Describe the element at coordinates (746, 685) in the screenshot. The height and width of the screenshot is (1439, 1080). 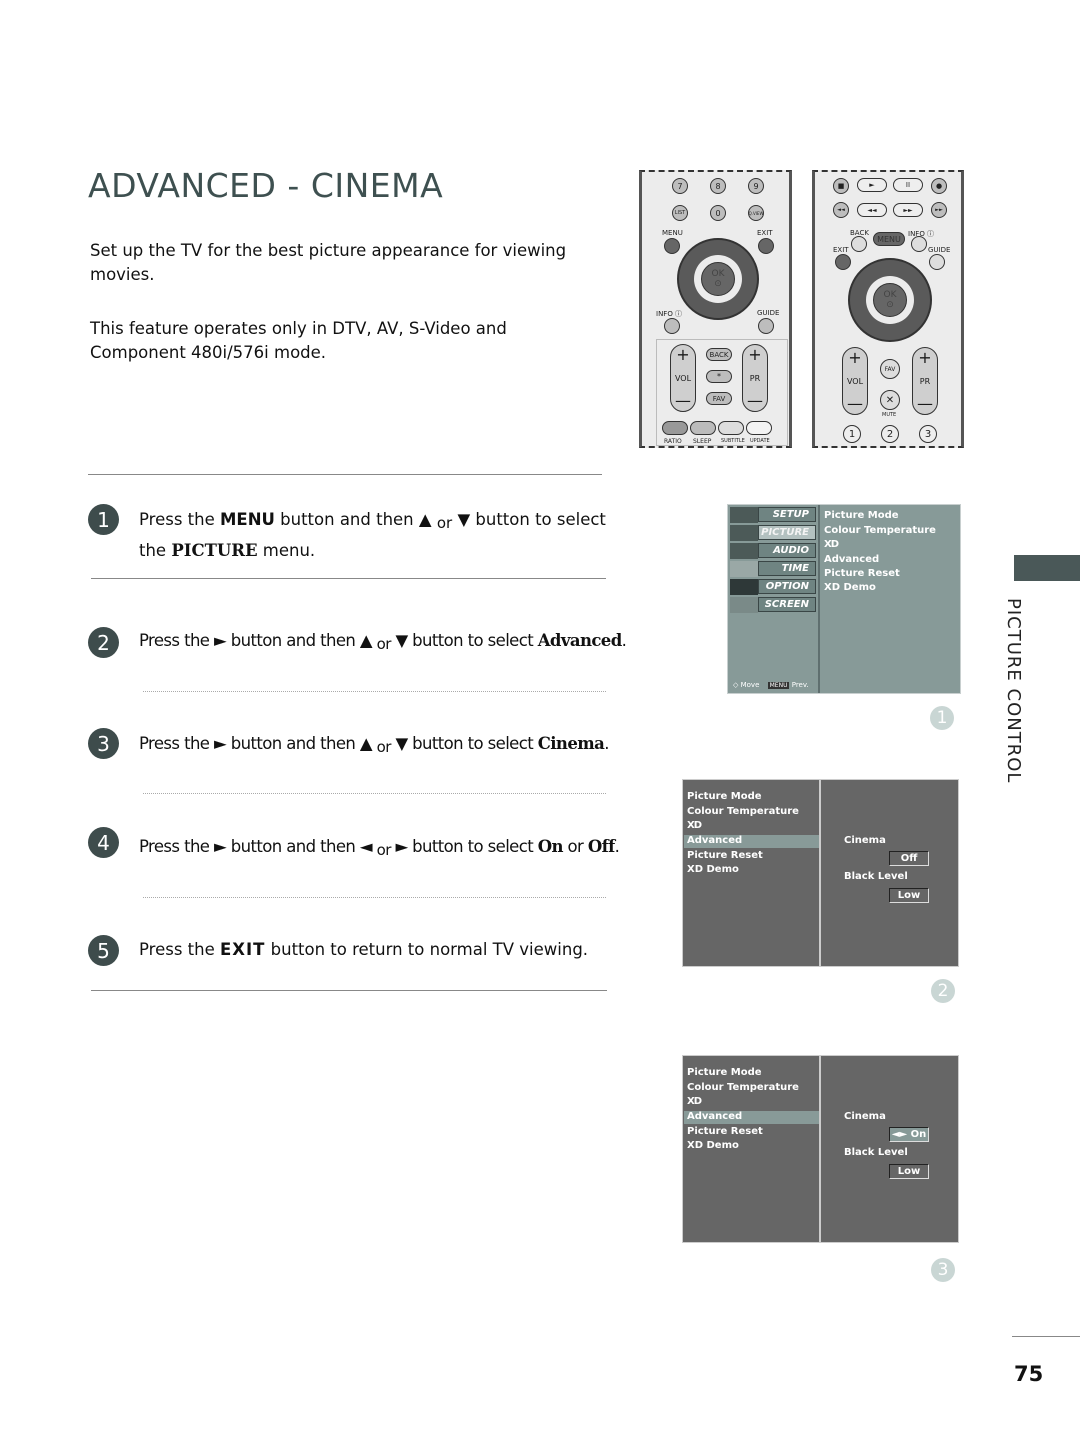
I see `move-hint: ◇ Move` at that location.